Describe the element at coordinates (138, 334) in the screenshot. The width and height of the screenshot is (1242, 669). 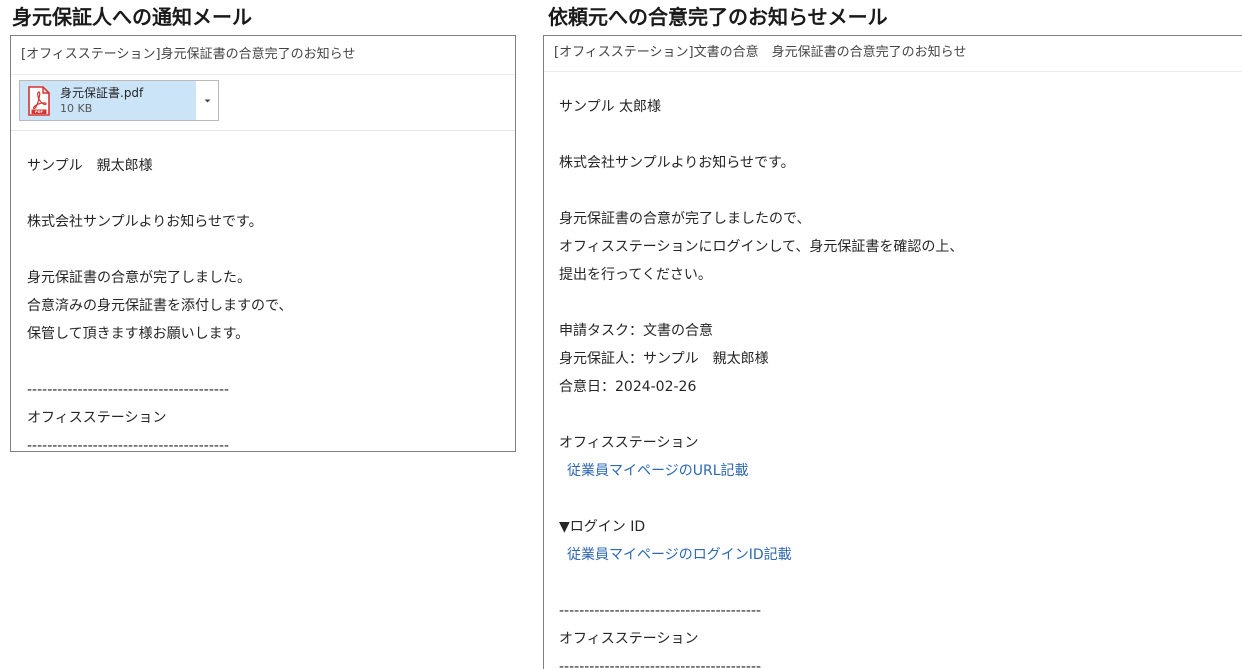
I see `message-line: 保管して頂きます様お願いします。` at that location.